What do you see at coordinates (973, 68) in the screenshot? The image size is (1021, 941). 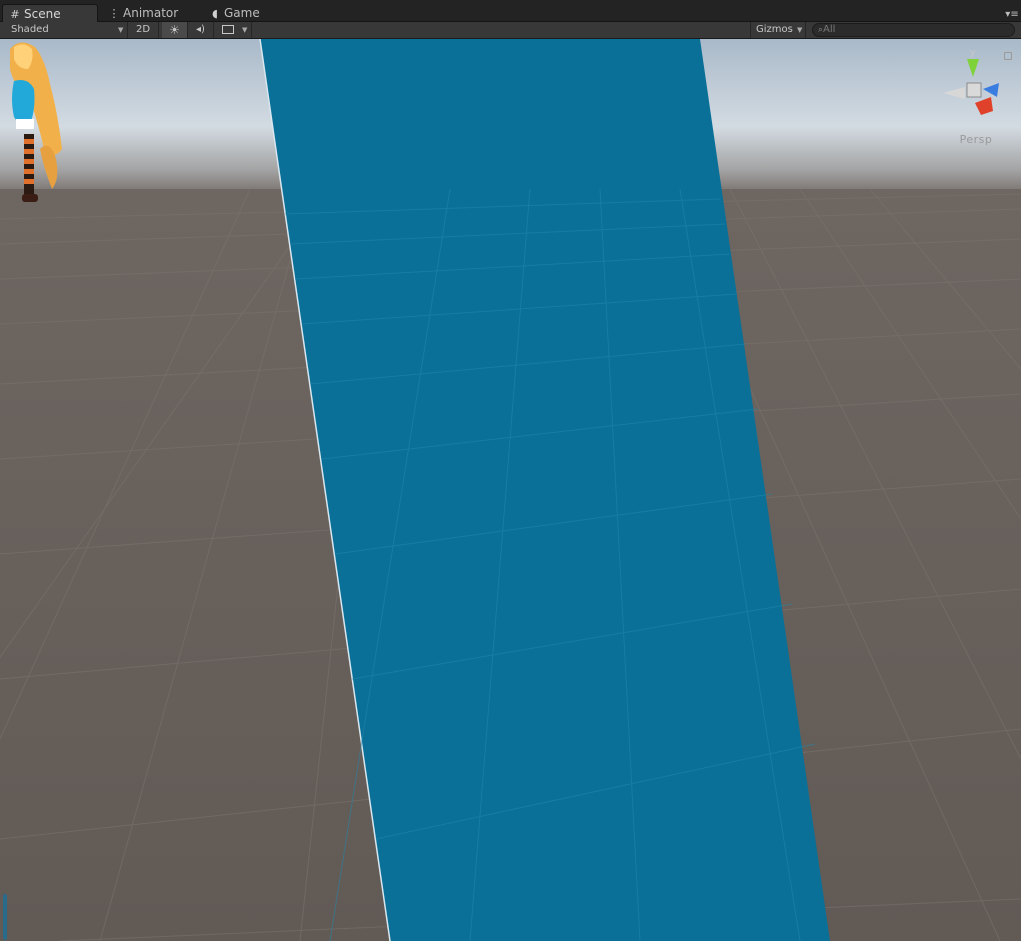 I see `gizmo-y-axis-icon` at bounding box center [973, 68].